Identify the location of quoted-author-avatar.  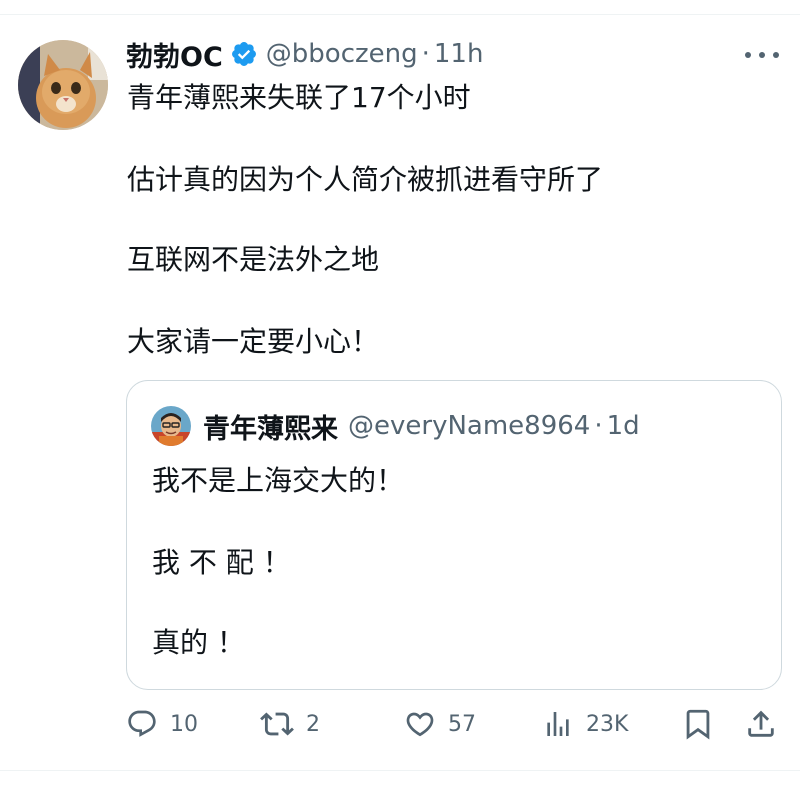
(171, 426).